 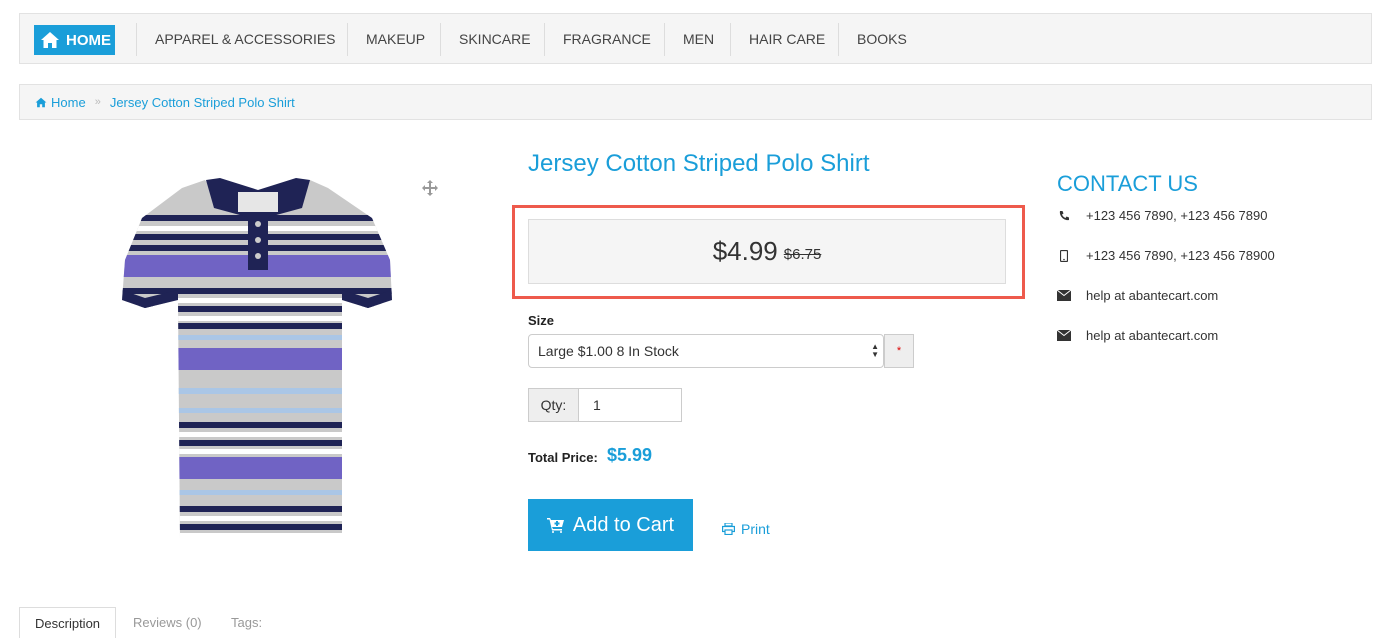 I want to click on move-icon, so click(x=430, y=188).